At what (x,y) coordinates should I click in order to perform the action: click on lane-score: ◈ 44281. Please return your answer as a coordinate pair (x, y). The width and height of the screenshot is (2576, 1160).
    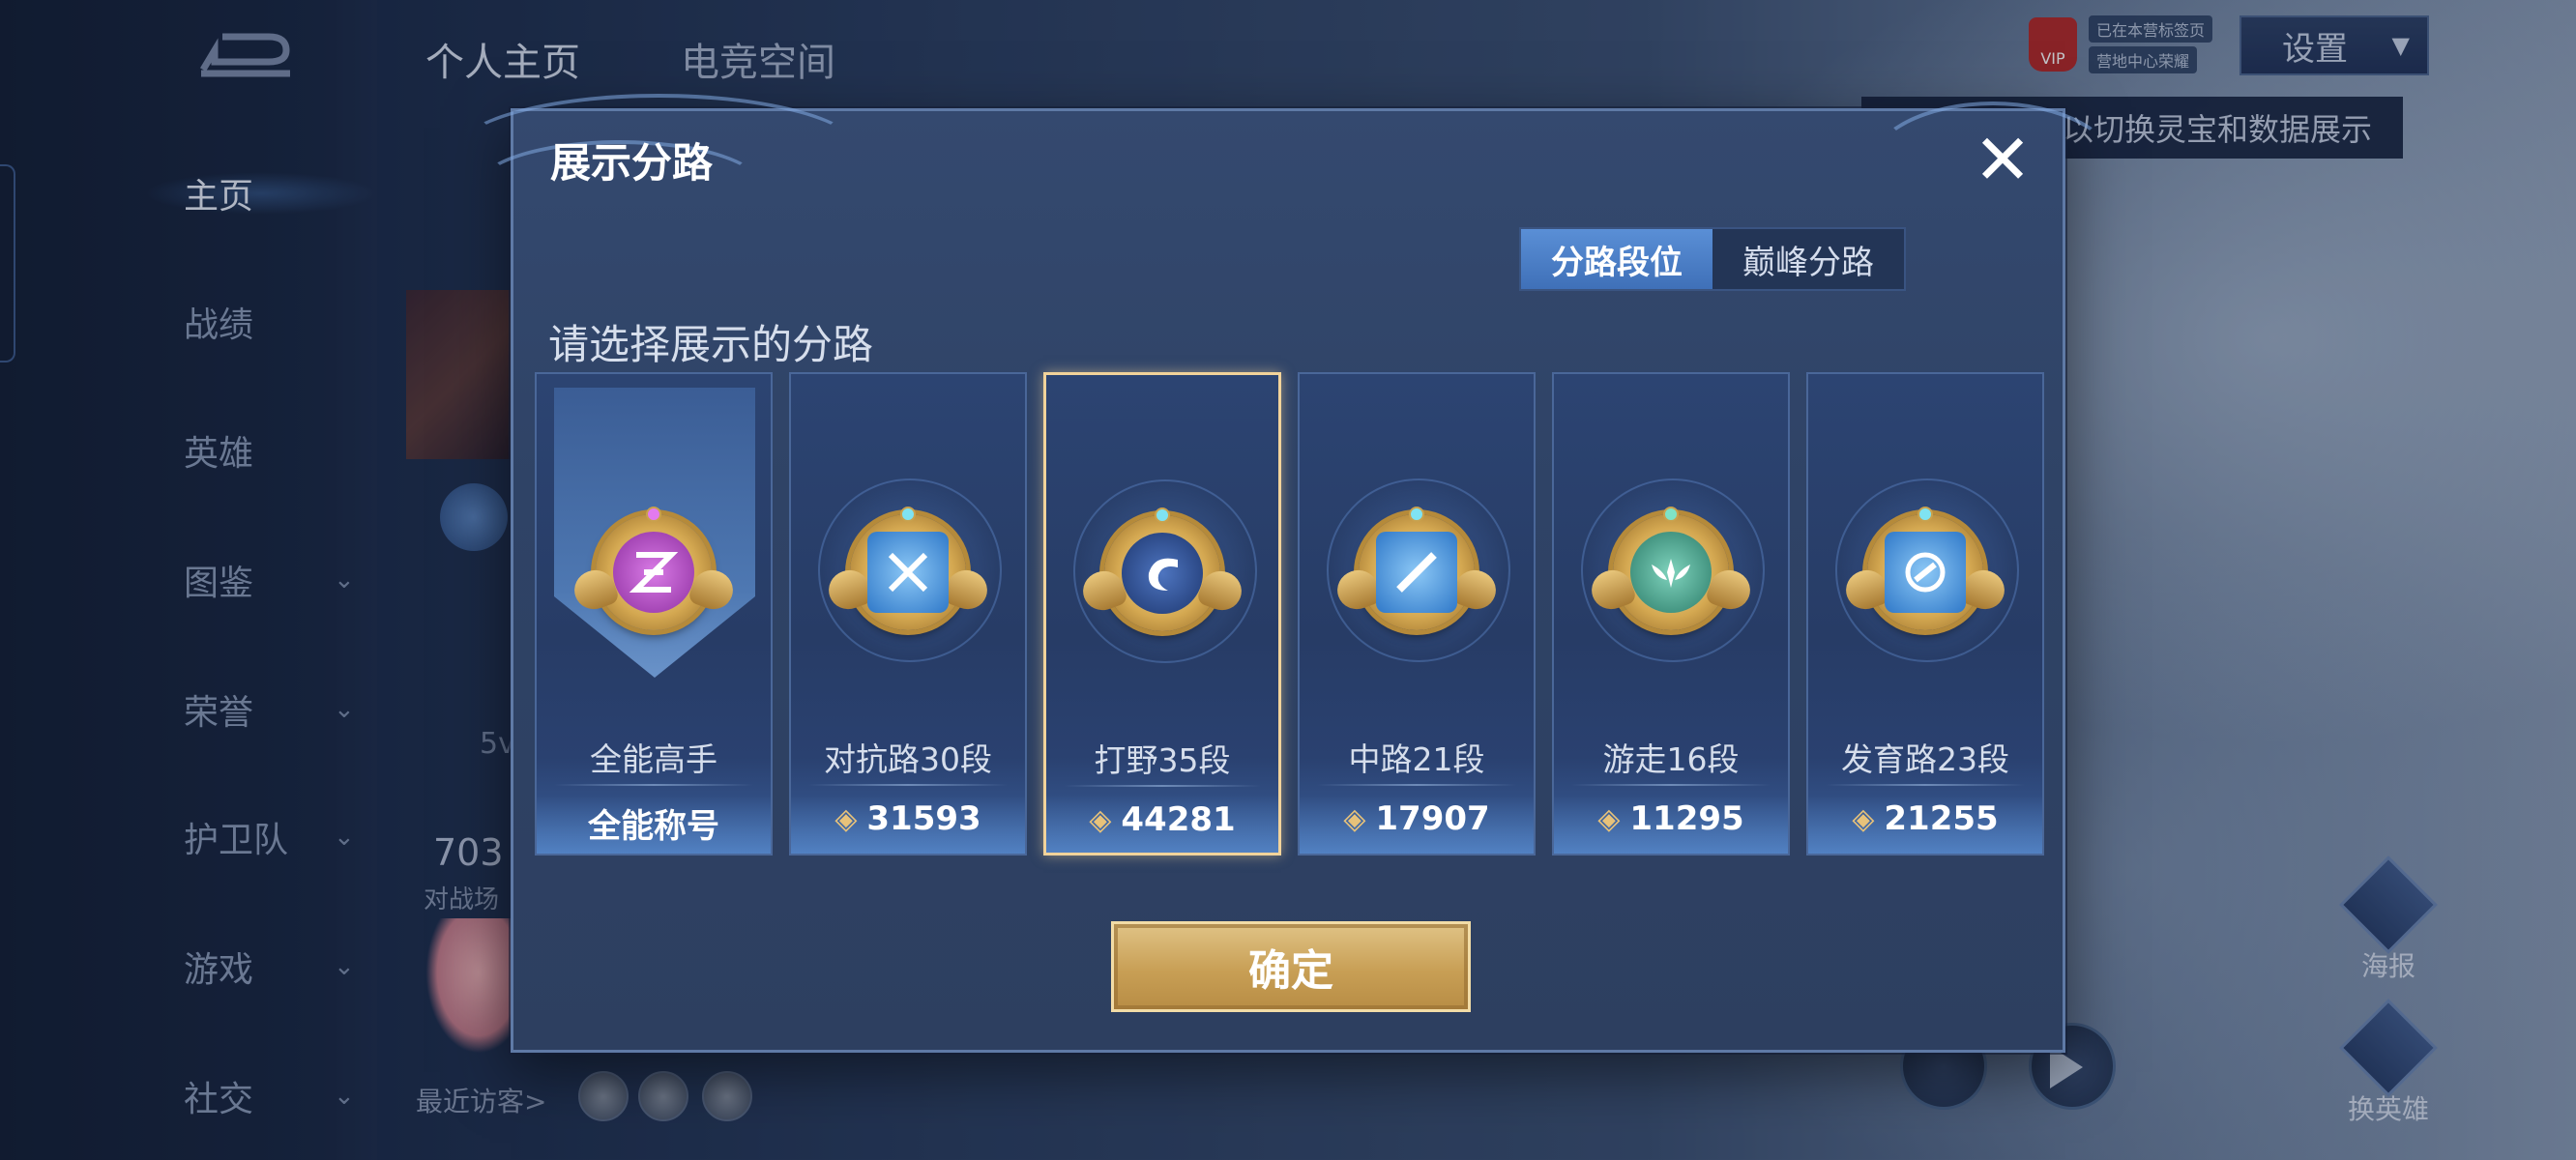
    Looking at the image, I should click on (1162, 820).